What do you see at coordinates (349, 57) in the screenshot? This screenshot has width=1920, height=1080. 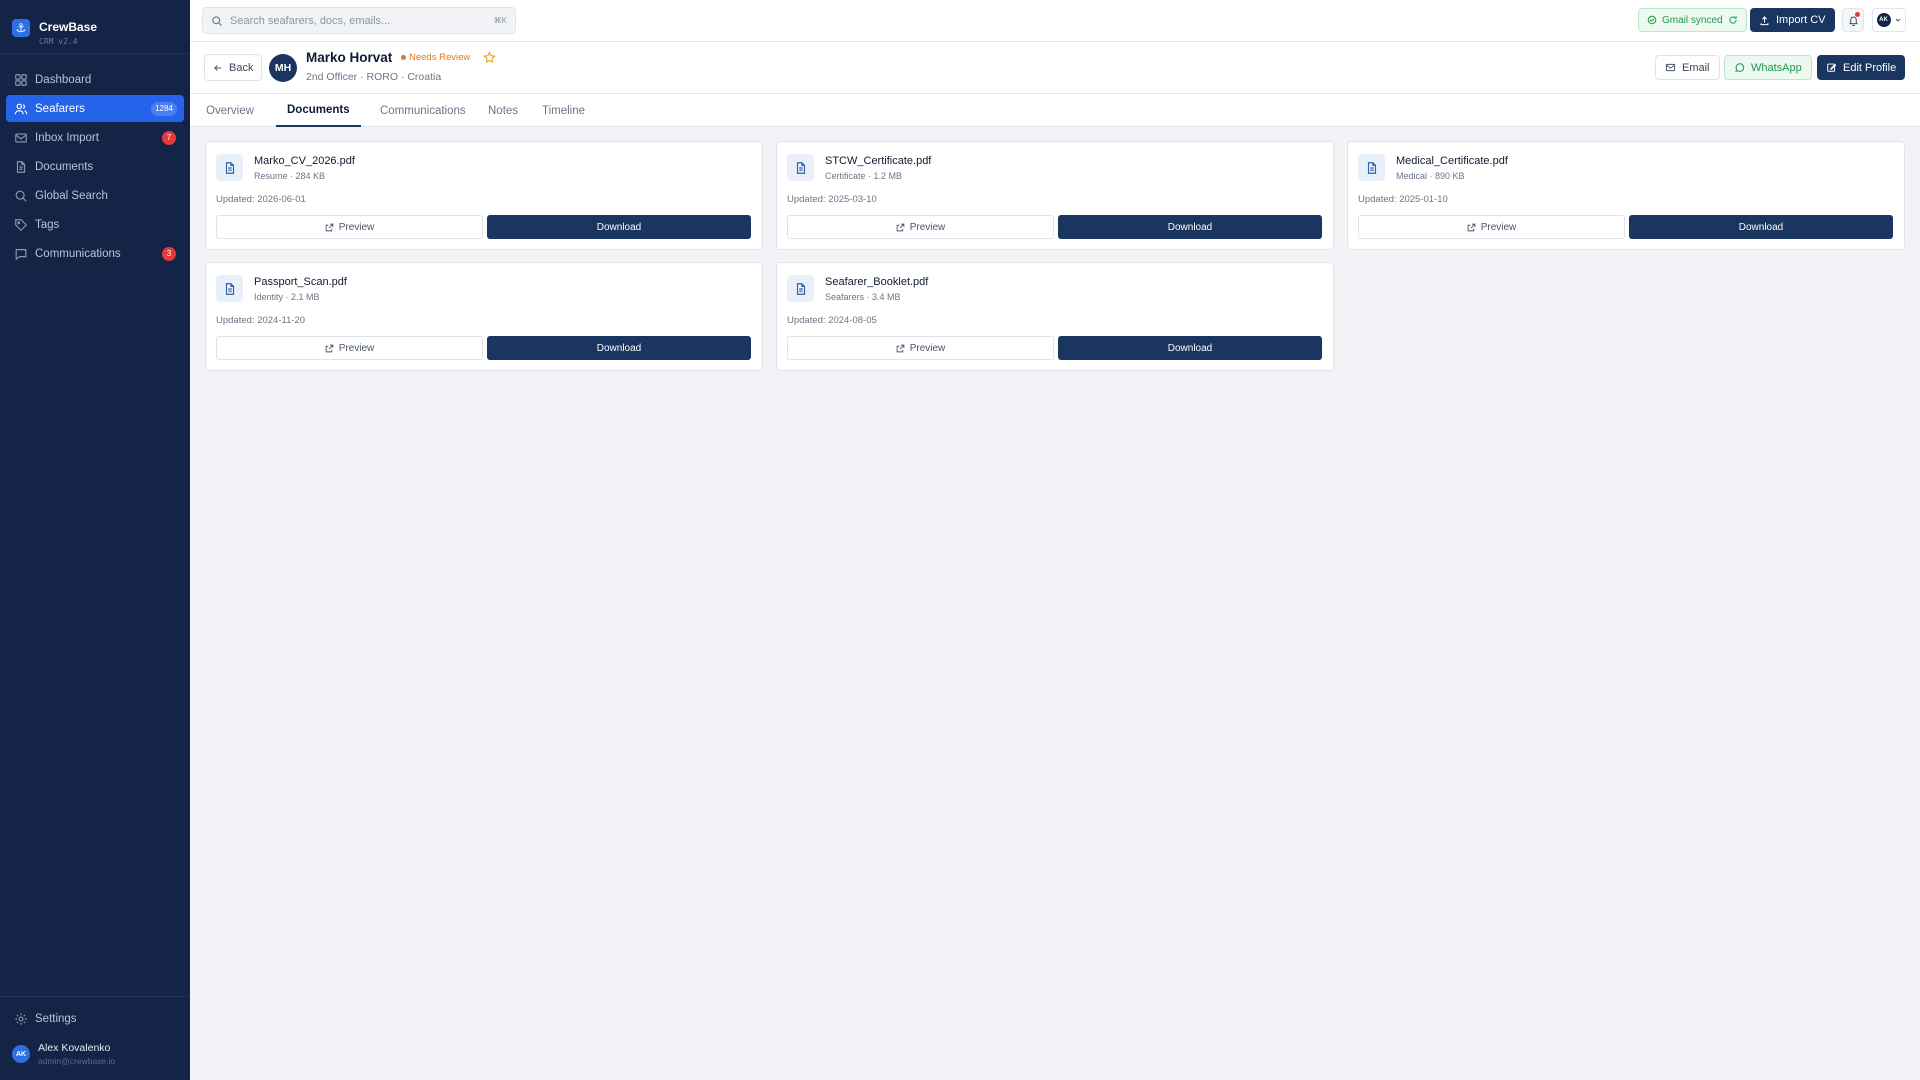 I see `seafarer-name: Marko Horvat` at bounding box center [349, 57].